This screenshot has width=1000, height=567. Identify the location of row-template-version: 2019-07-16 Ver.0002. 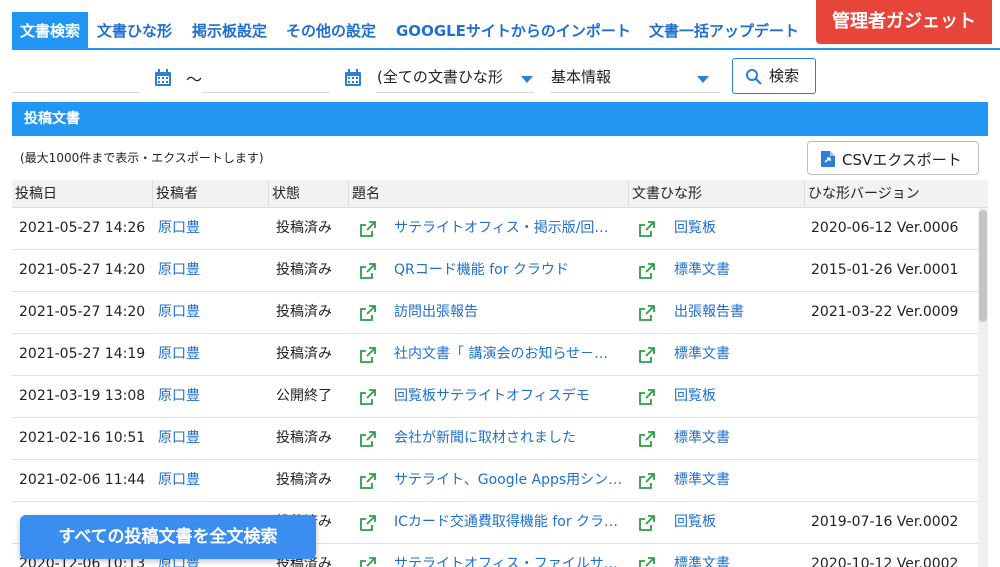
(885, 522).